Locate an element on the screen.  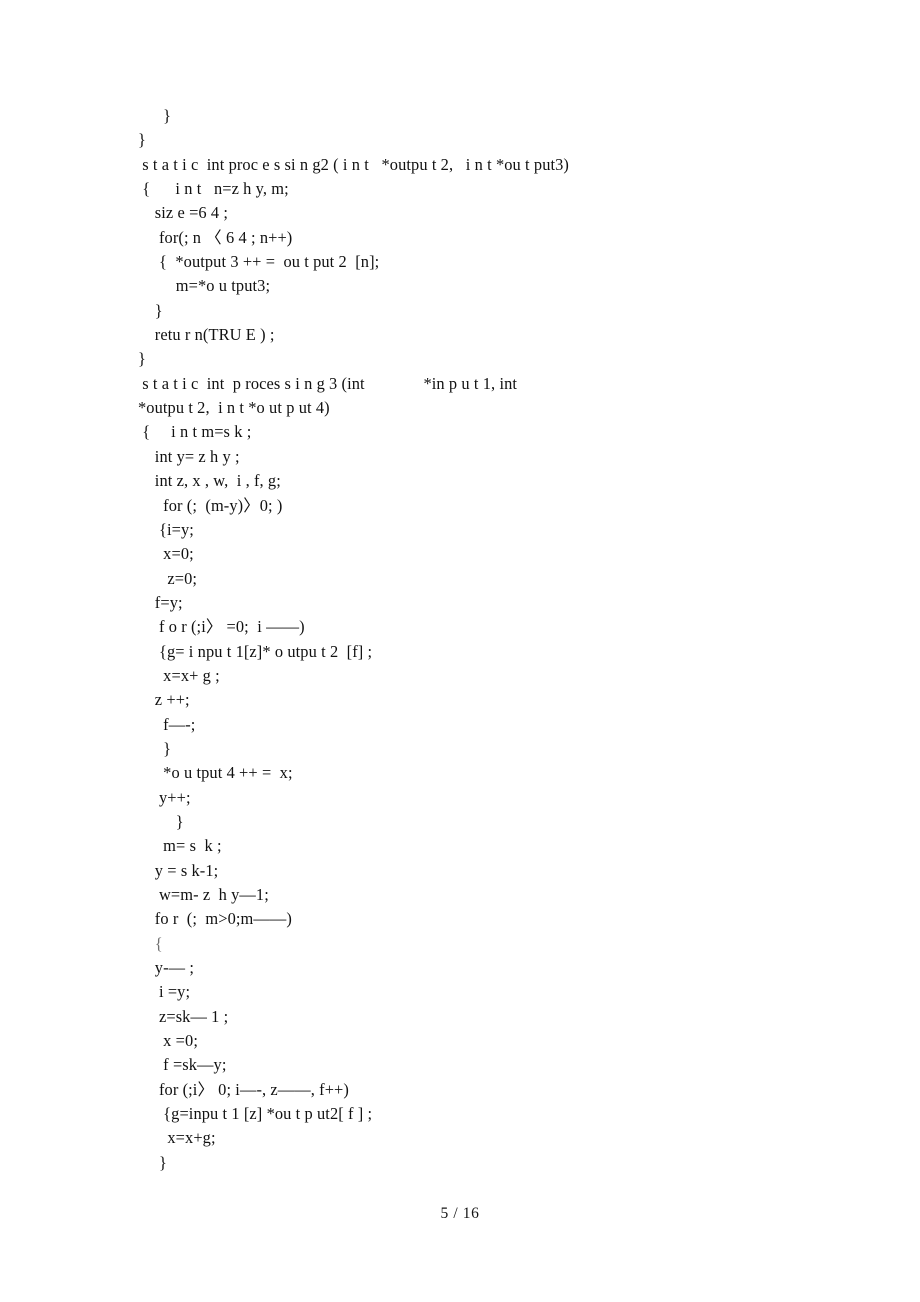
code-line: w=m- z h y—1; is located at coordinates (203, 894).